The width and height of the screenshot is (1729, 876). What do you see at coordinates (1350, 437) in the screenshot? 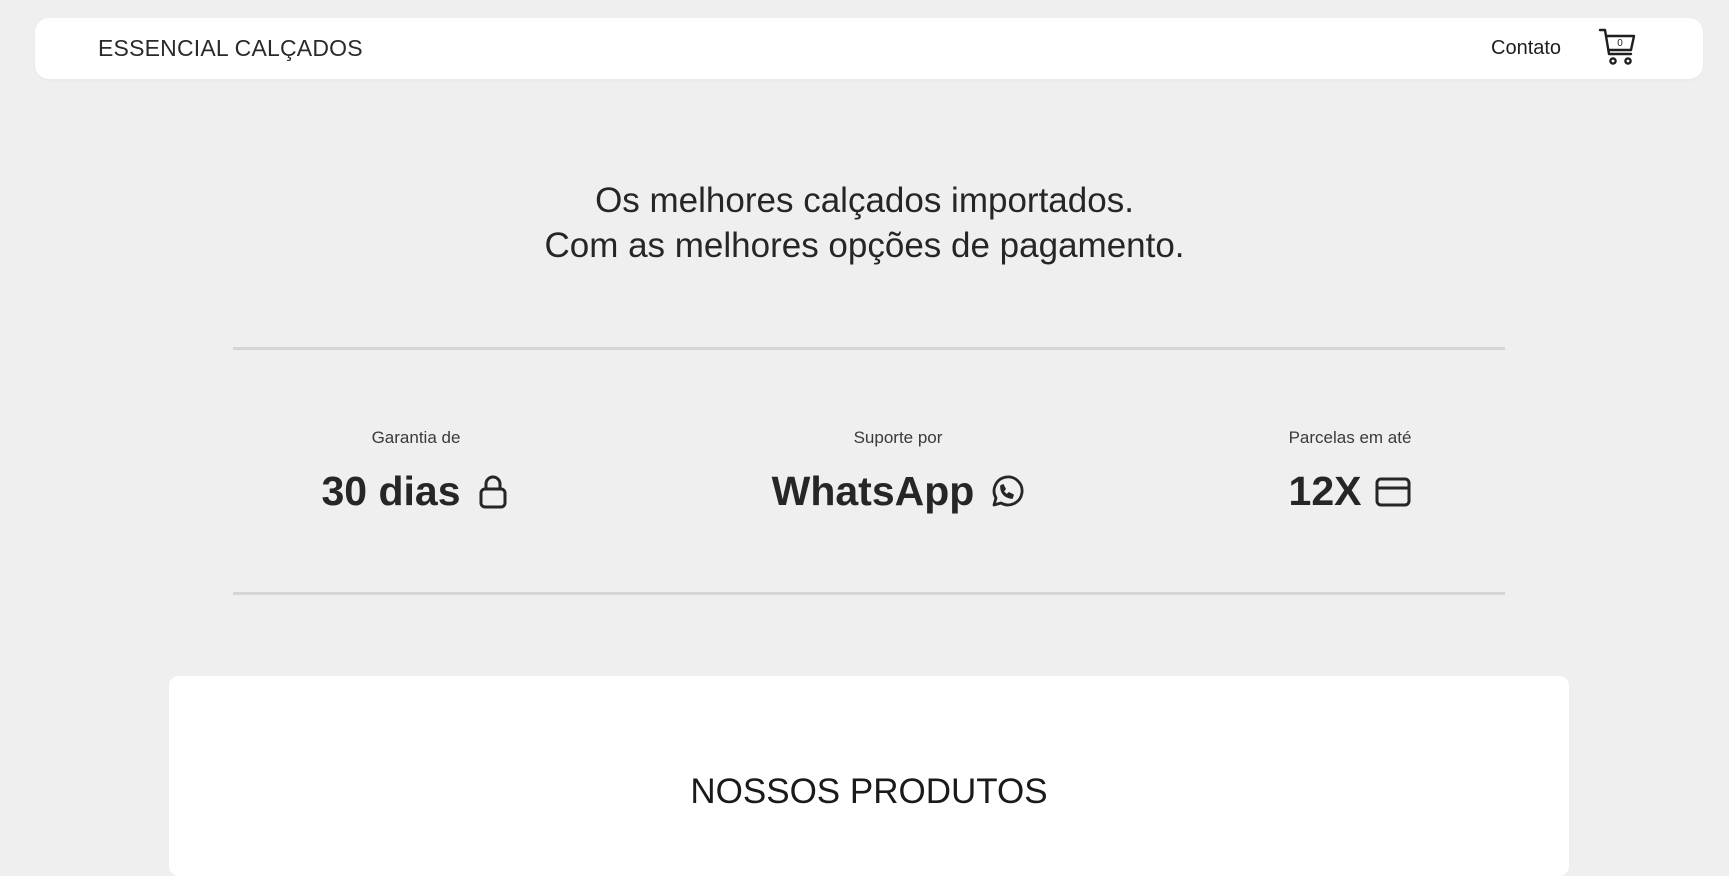
I see `feature-installments-label: Parcelas em até` at bounding box center [1350, 437].